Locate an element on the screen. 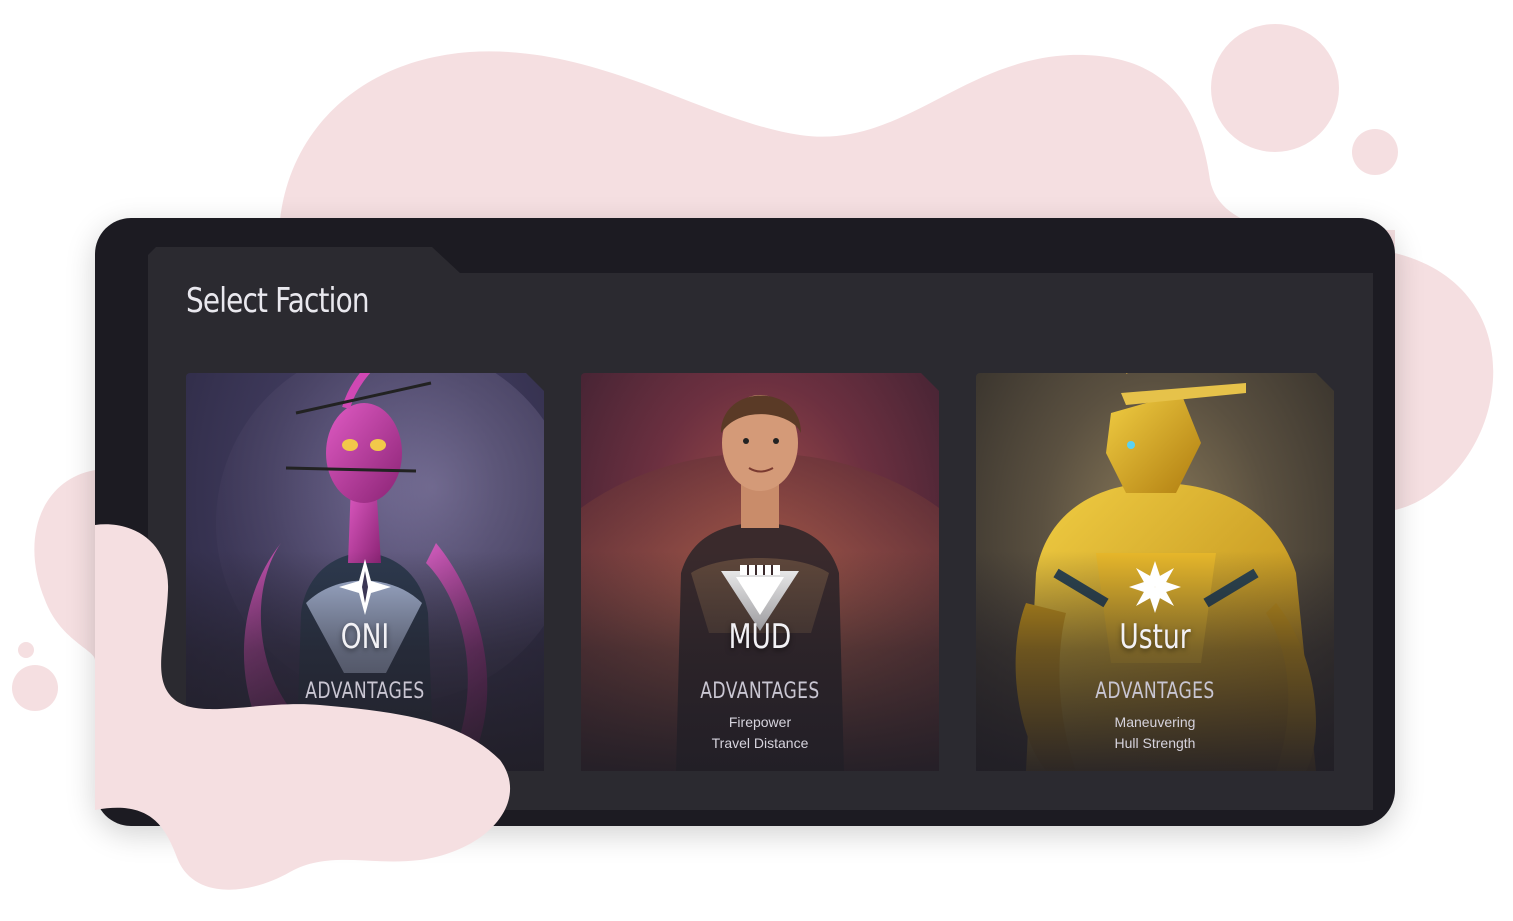 This screenshot has width=1513, height=921. foreground-blob-decoration is located at coordinates (303, 707).